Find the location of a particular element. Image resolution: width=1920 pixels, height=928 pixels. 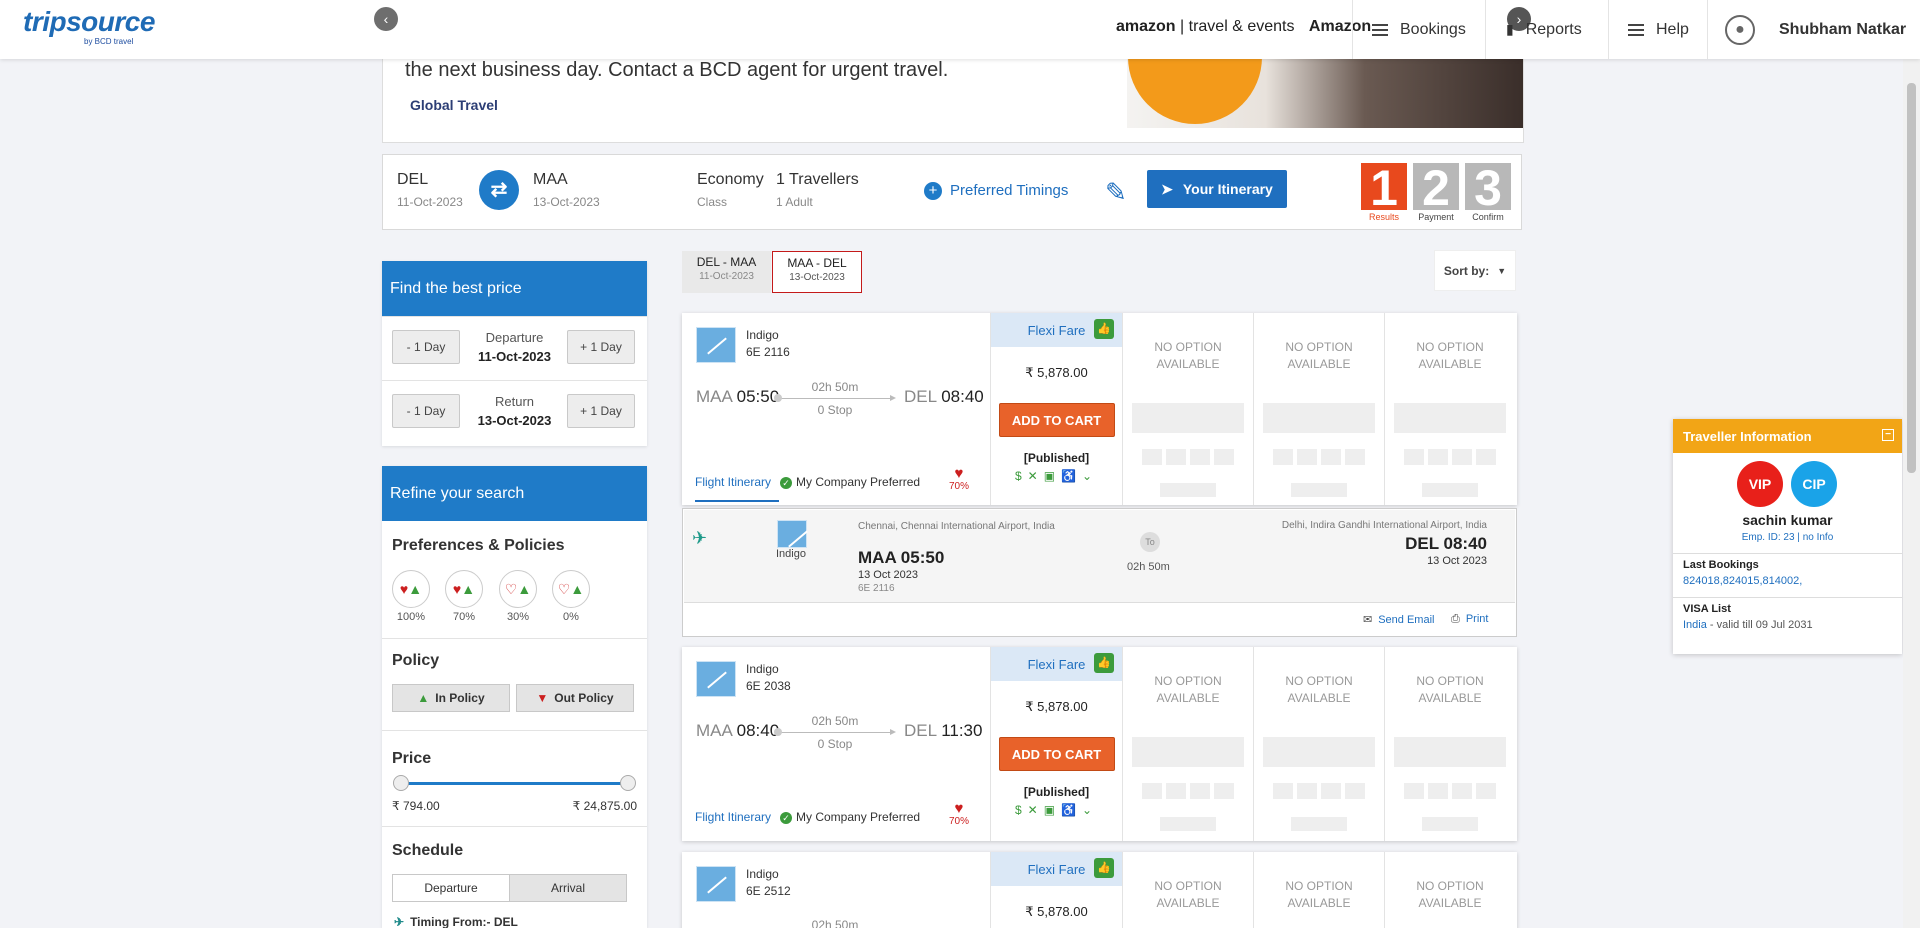

last-bookings-links: 824018,824015,814002, is located at coordinates (1742, 581).